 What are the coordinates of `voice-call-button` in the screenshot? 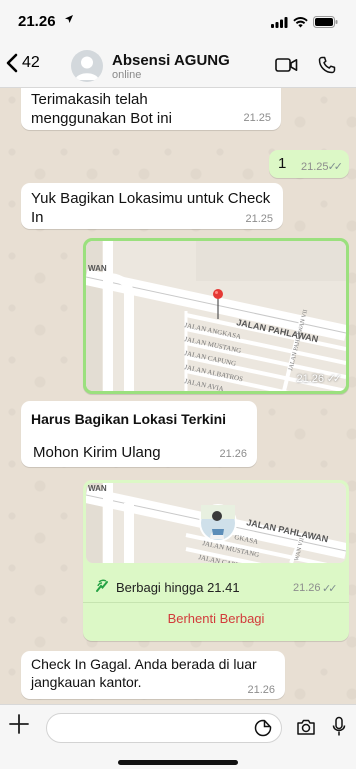 It's located at (327, 67).